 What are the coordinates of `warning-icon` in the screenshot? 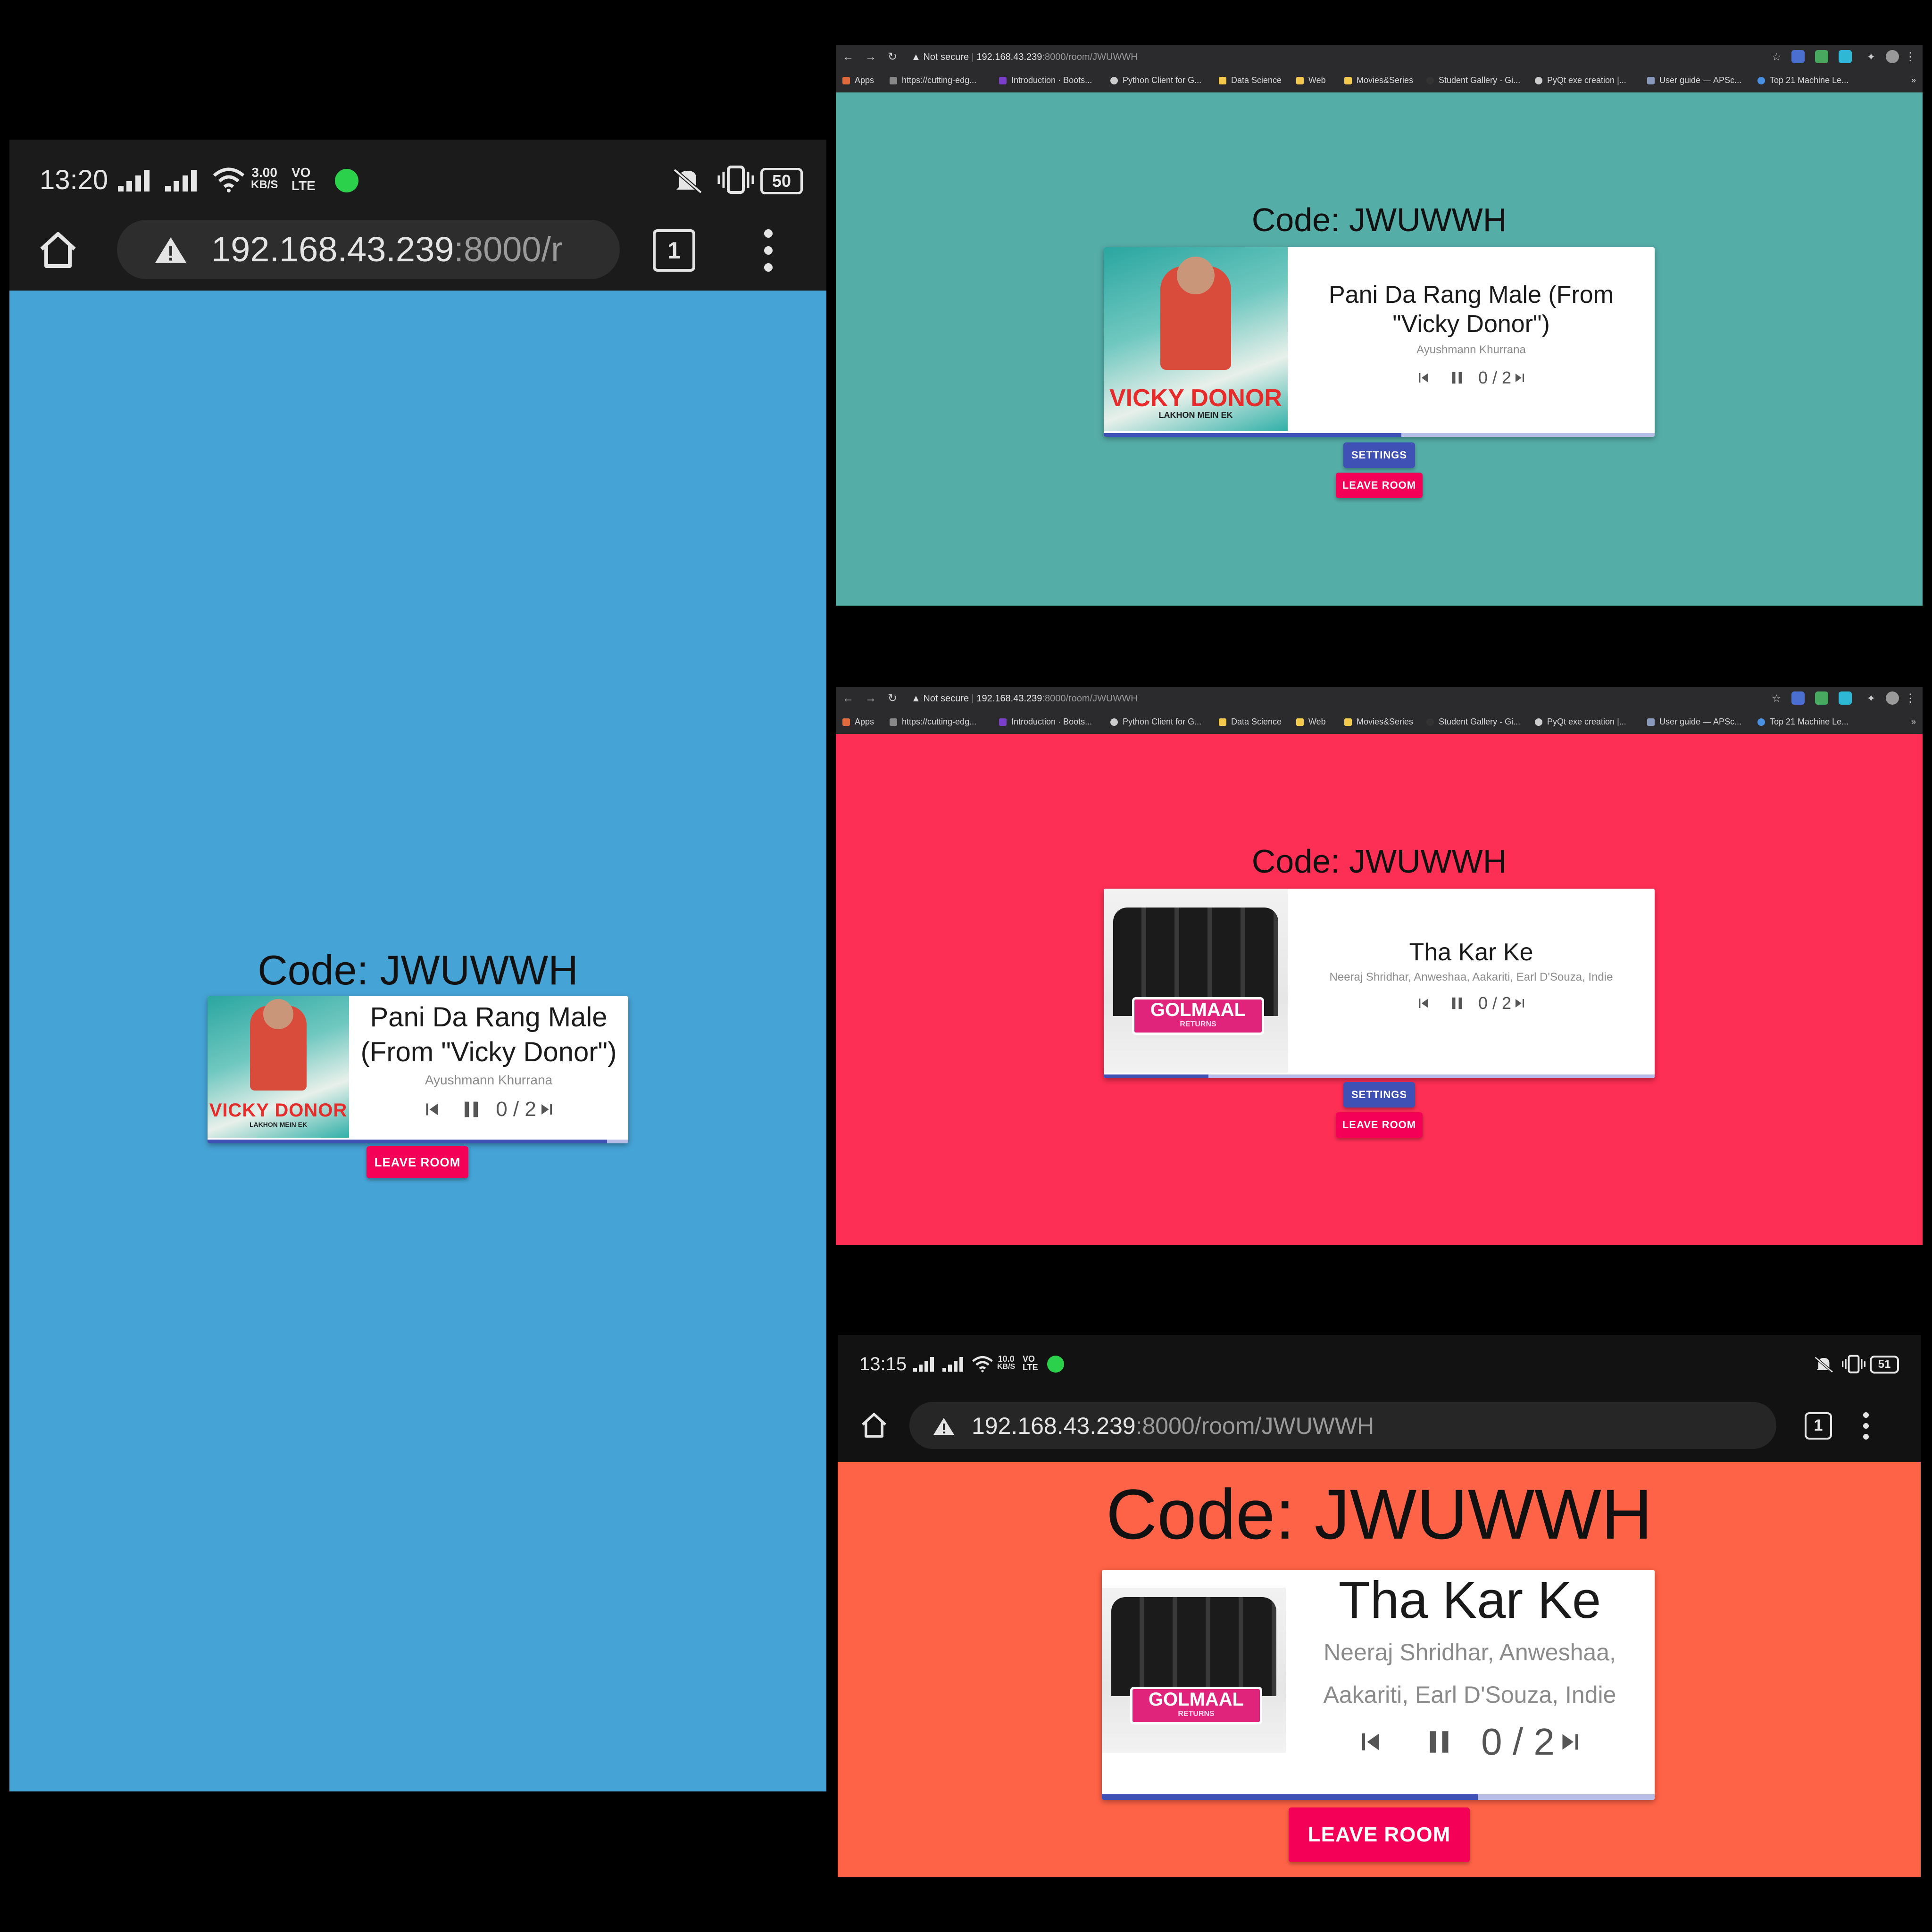 It's located at (171, 250).